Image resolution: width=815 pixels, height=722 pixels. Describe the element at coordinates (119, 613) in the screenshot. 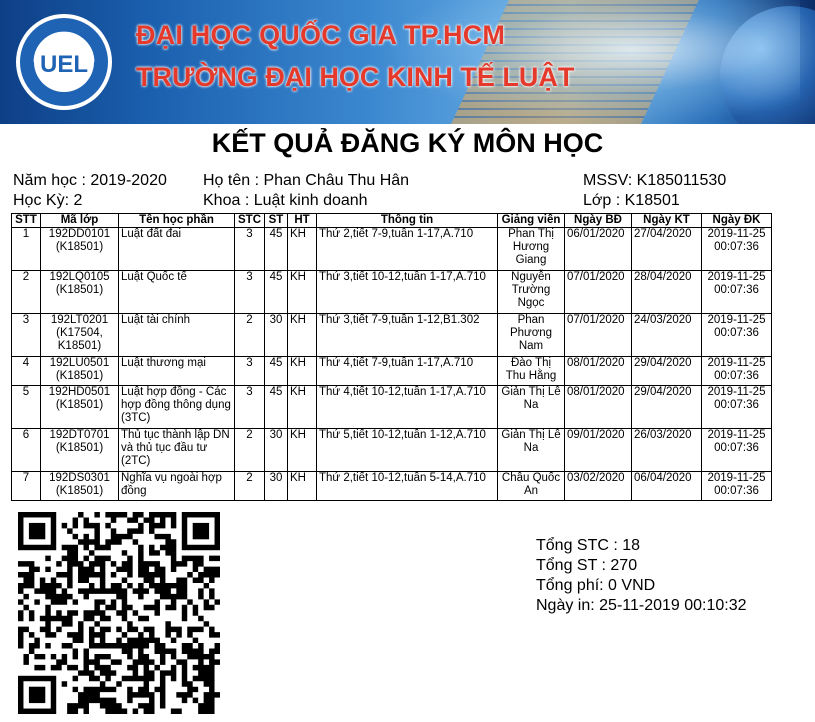

I see `qr-code` at that location.